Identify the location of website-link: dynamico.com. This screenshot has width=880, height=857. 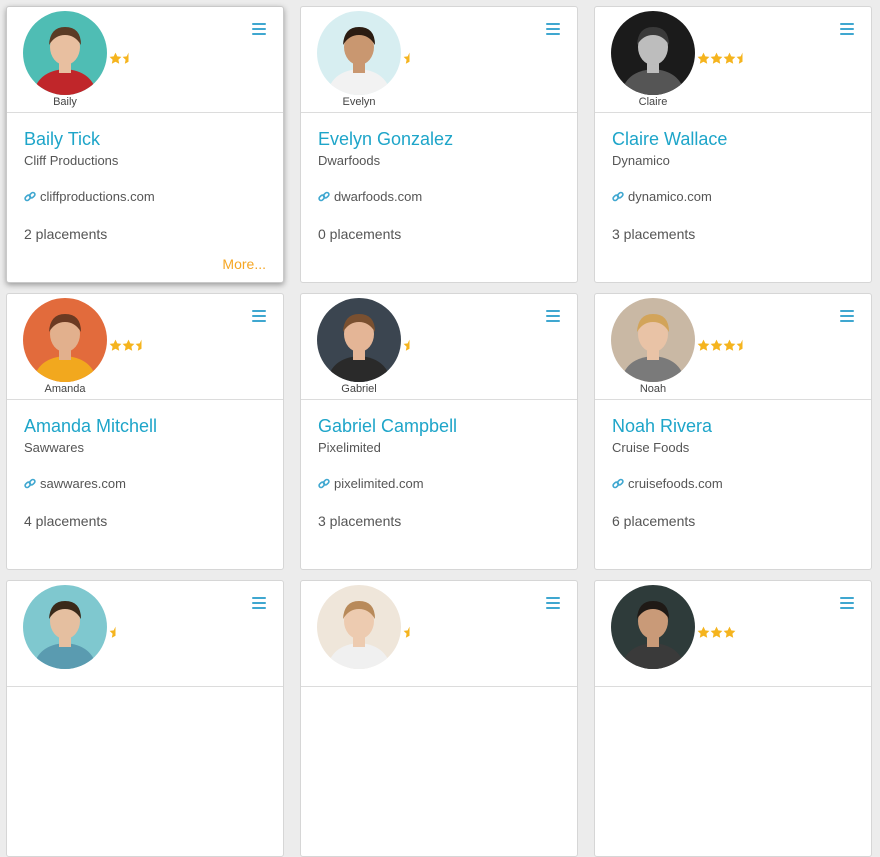
(733, 196).